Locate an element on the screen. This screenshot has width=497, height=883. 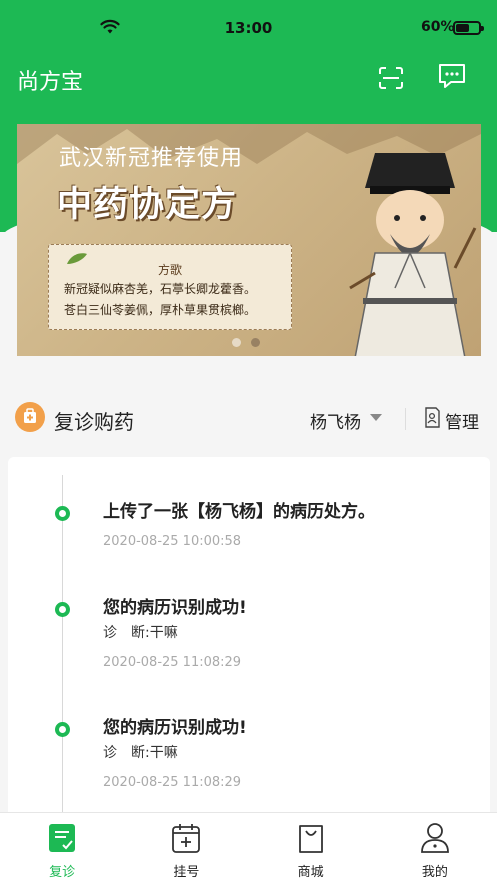
divider is located at coordinates (405, 419).